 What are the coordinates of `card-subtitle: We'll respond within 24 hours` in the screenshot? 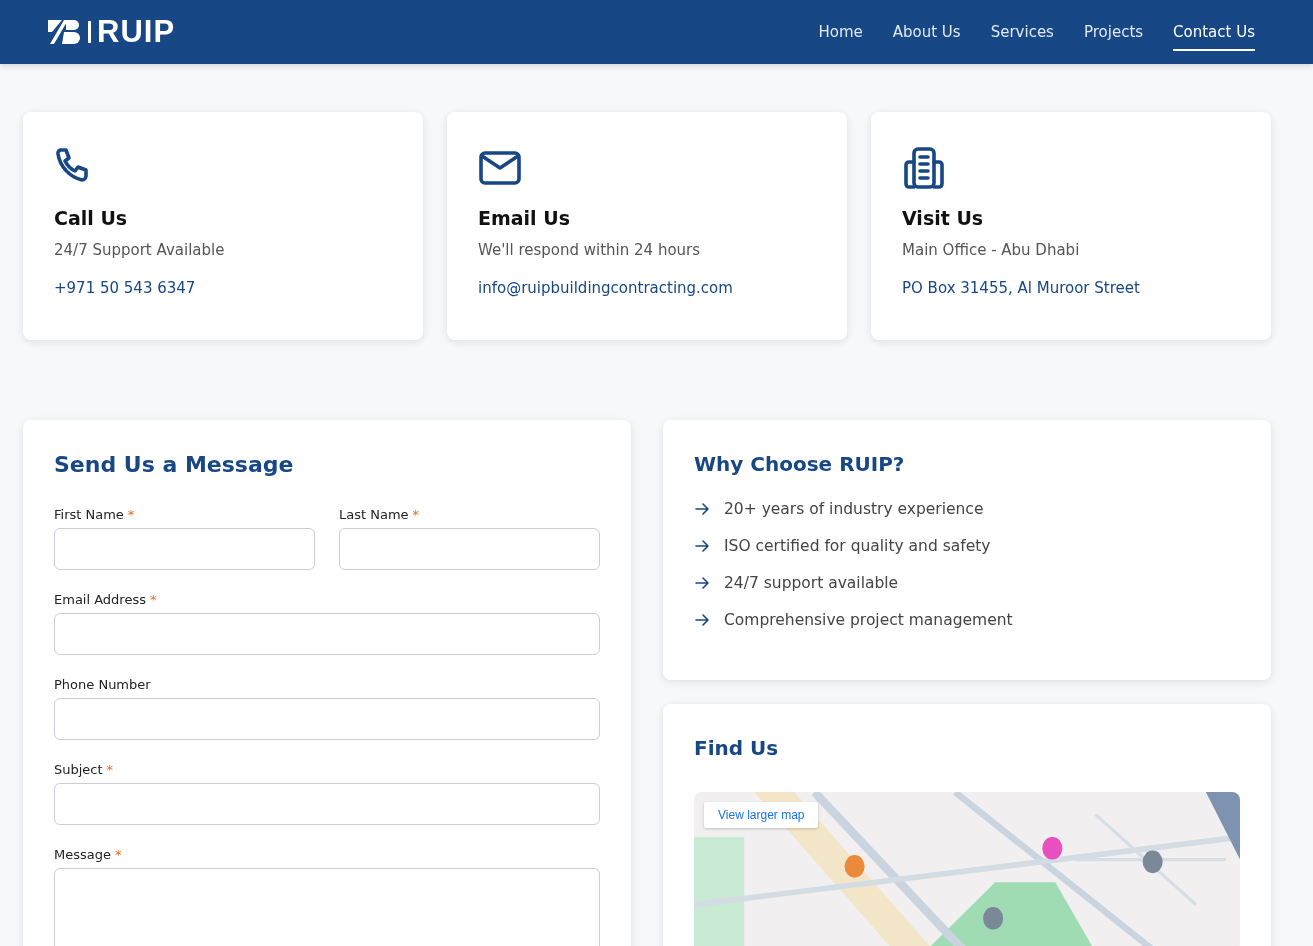 It's located at (590, 250).